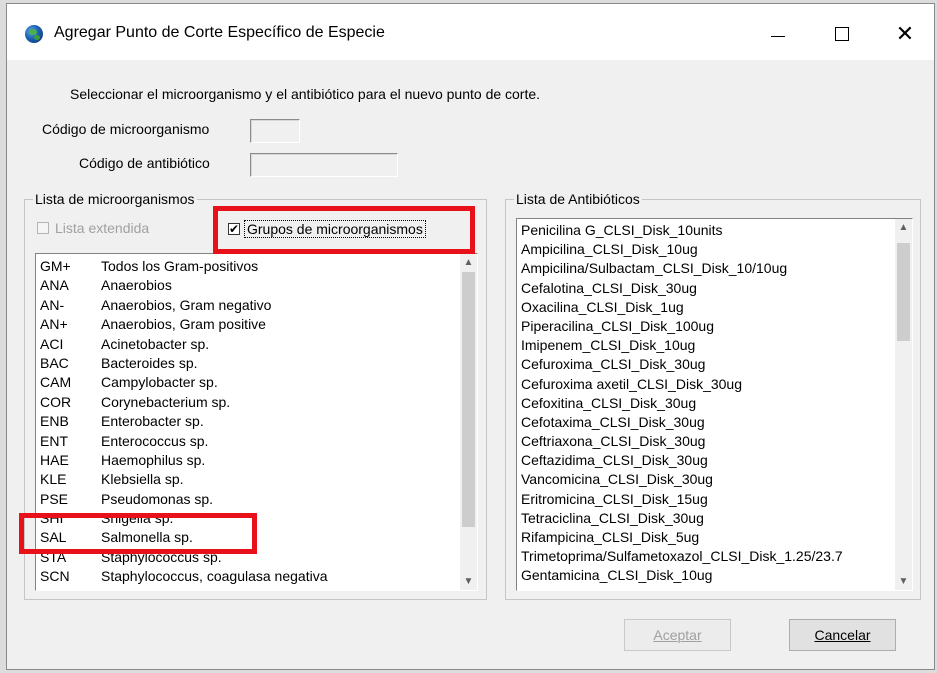 Image resolution: width=937 pixels, height=673 pixels. I want to click on organism-name: Anaerobios, Gram positive, so click(183, 324).